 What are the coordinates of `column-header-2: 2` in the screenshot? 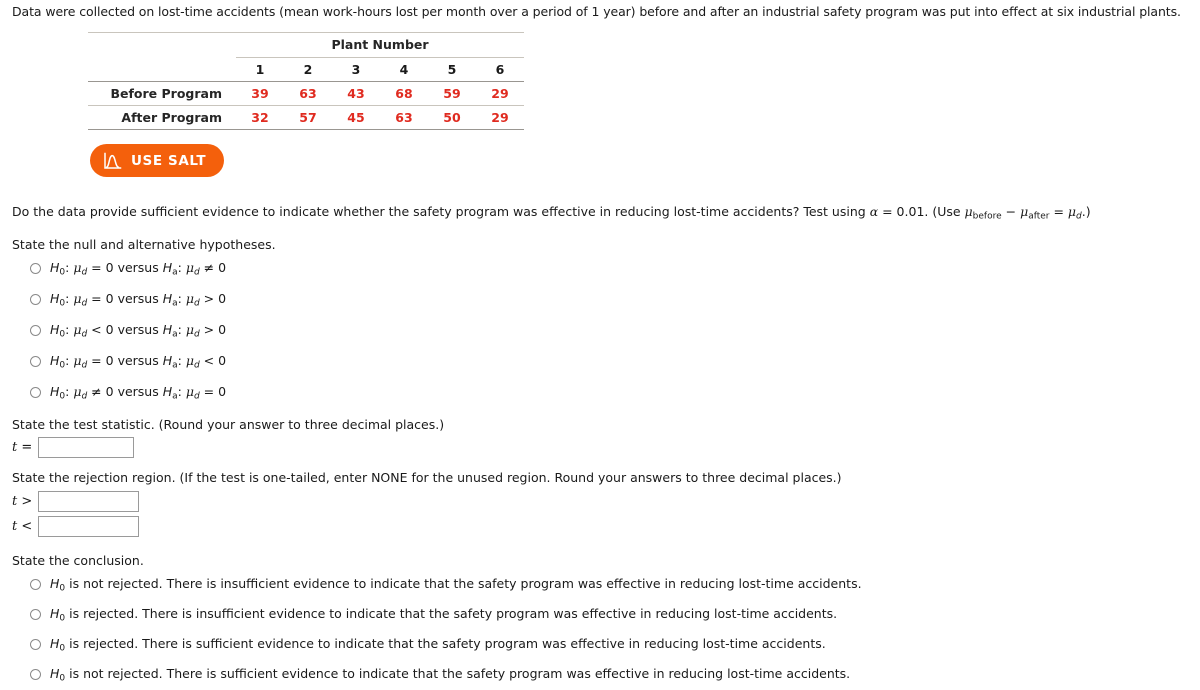 It's located at (308, 69).